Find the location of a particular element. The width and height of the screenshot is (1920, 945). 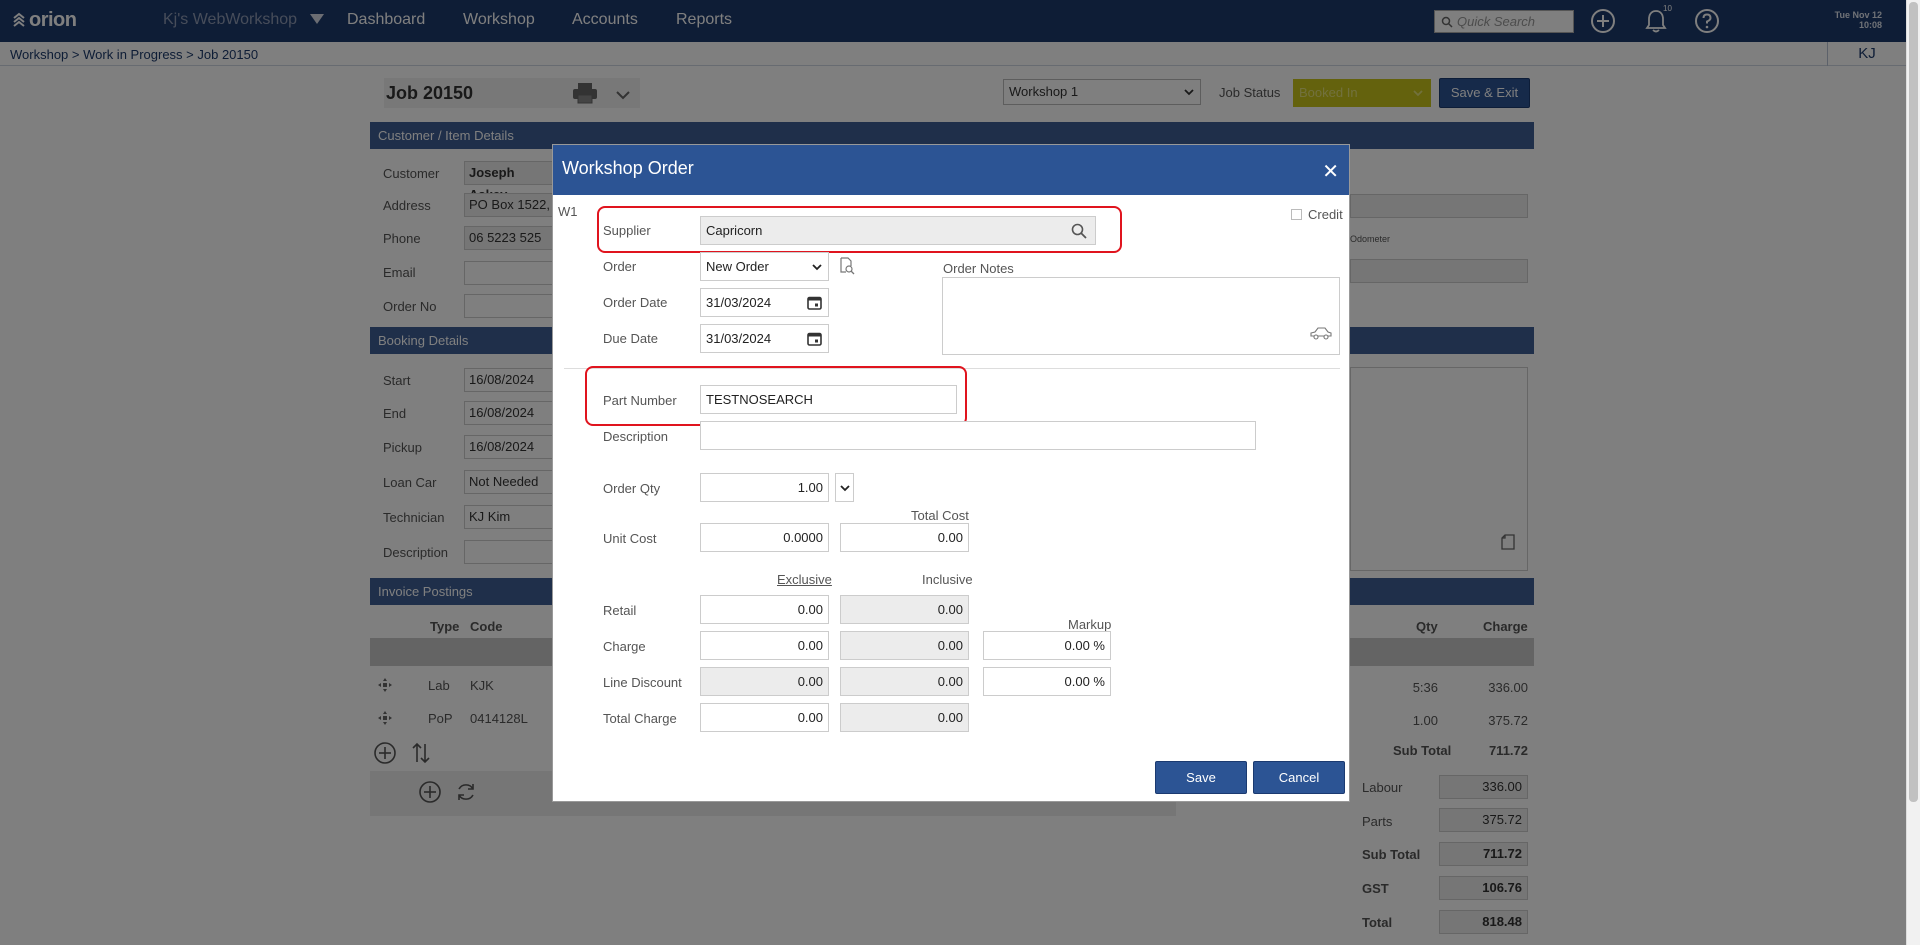

credit-label: Credit is located at coordinates (1325, 214).